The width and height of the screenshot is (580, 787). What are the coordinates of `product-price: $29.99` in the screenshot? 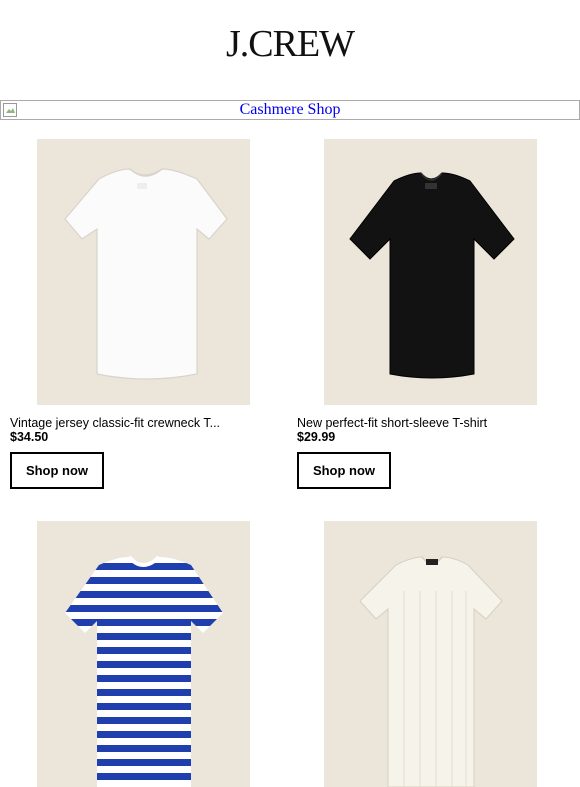 It's located at (316, 437).